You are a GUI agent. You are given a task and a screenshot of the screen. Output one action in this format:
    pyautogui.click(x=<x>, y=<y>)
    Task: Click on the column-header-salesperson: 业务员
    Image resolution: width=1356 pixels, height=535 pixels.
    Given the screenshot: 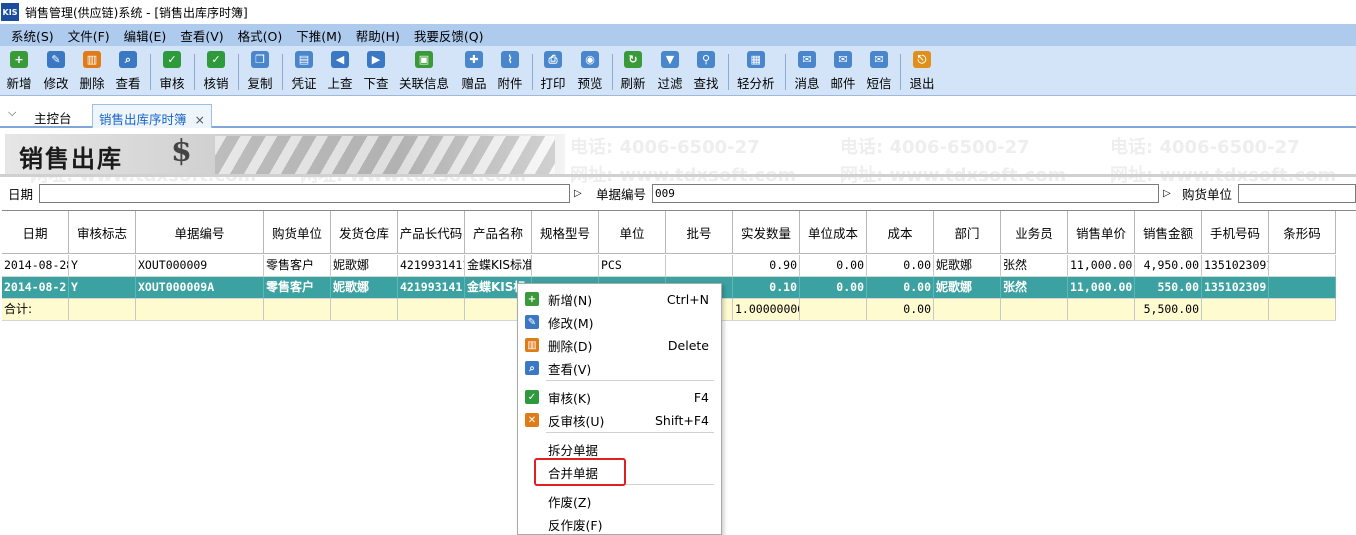 What is the action you would take?
    pyautogui.click(x=1034, y=232)
    